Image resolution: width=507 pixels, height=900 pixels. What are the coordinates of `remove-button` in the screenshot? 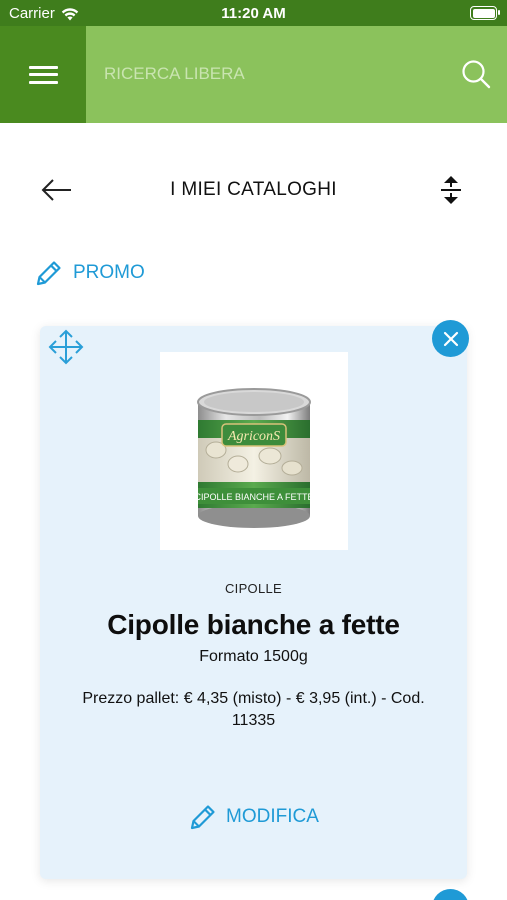 It's located at (450, 338).